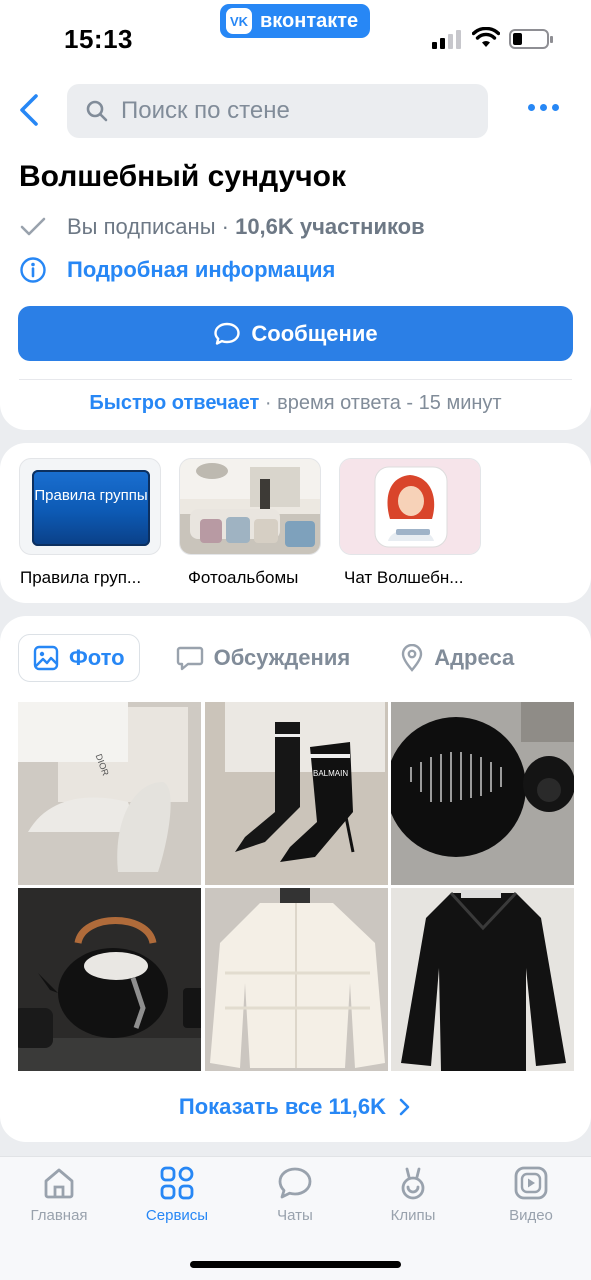 This screenshot has height=1280, width=591. I want to click on message-button: Сообщение, so click(295, 333).